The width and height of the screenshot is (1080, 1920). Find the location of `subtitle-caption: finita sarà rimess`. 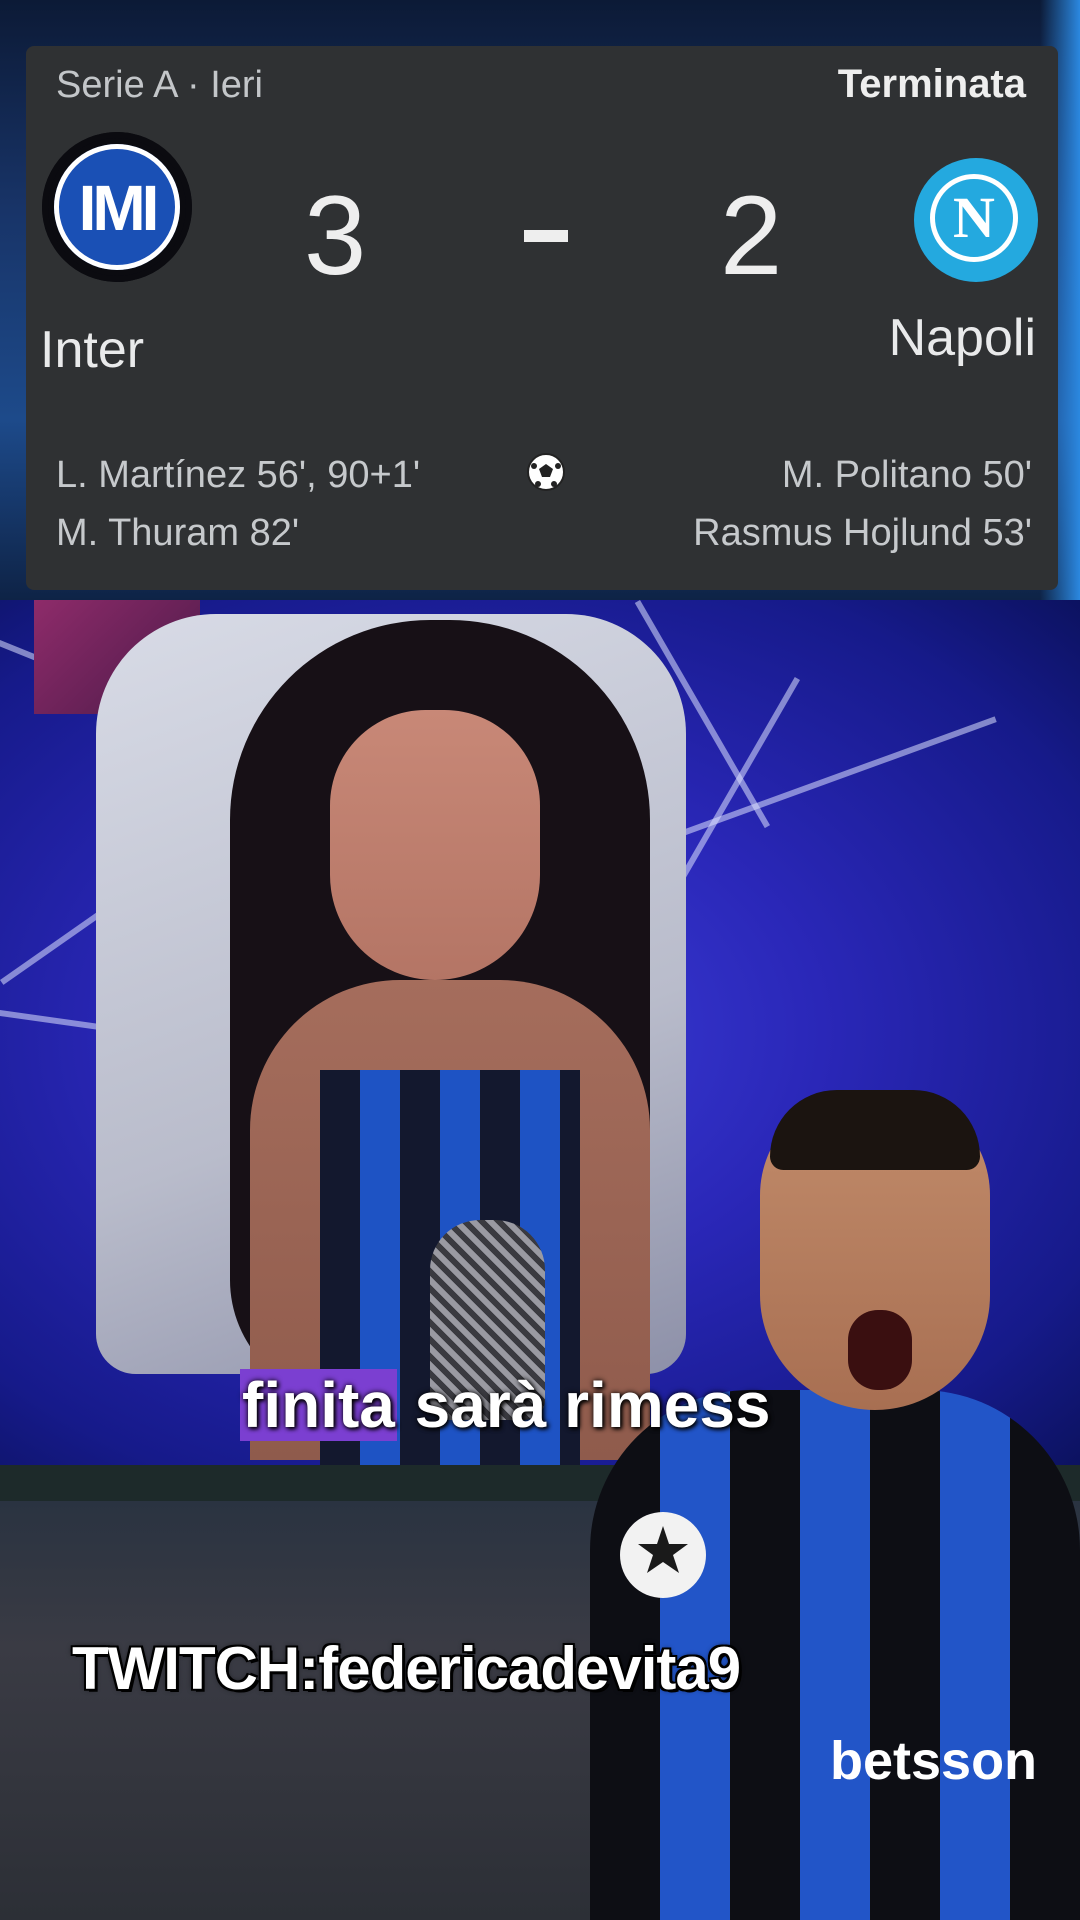

subtitle-caption: finita sarà rimess is located at coordinates (505, 1405).